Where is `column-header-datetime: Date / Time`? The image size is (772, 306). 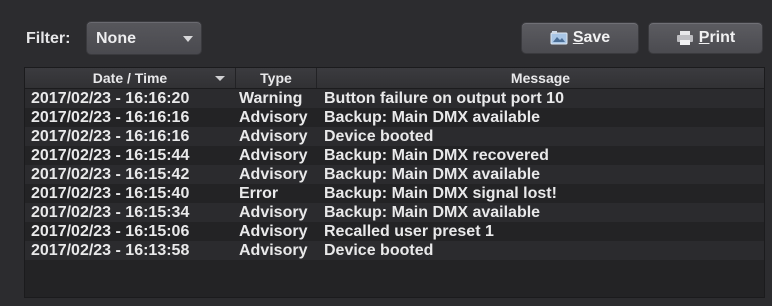 column-header-datetime: Date / Time is located at coordinates (130, 78).